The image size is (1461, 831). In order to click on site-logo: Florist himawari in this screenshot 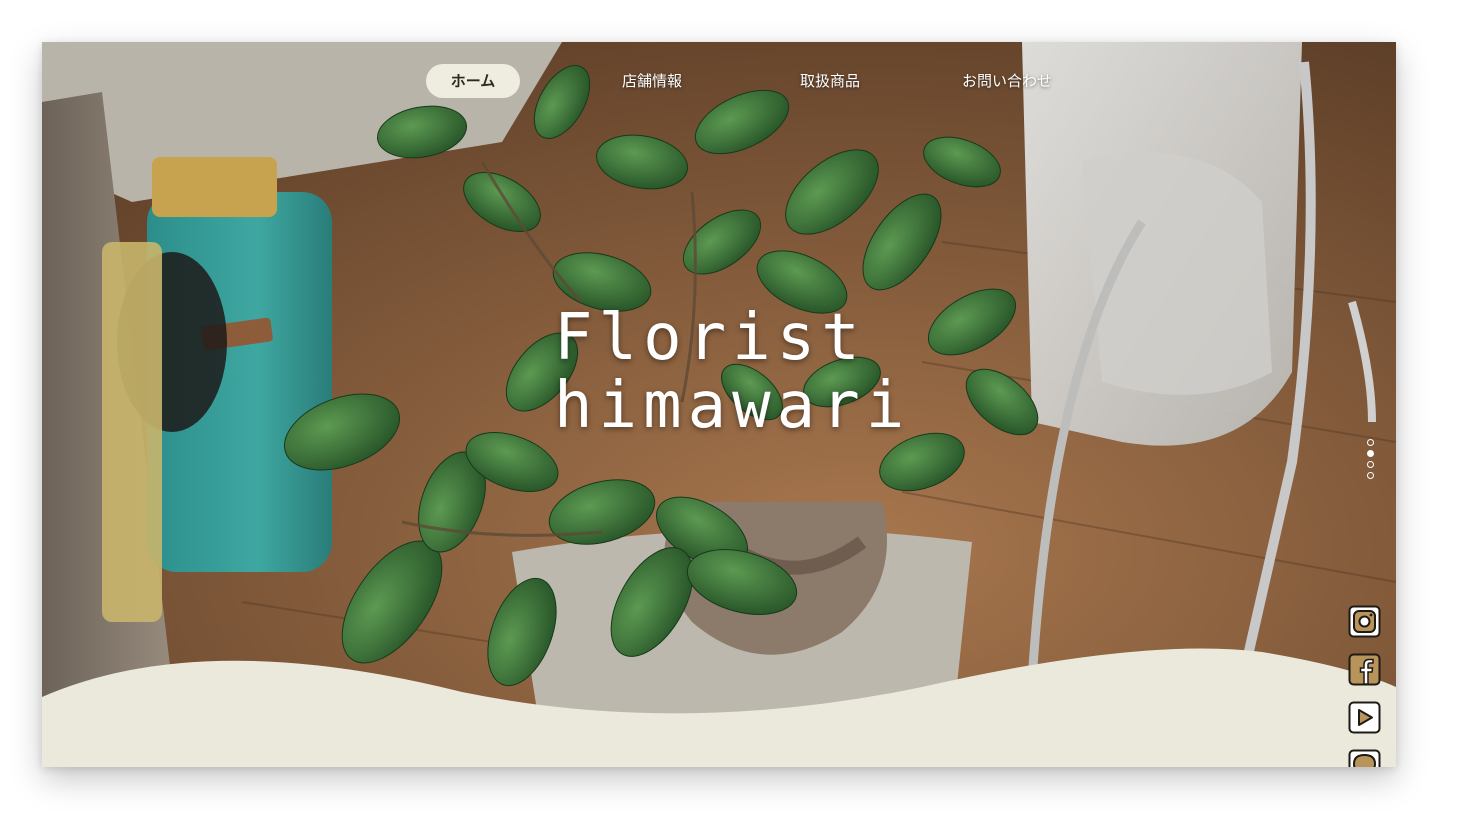, I will do `click(732, 372)`.